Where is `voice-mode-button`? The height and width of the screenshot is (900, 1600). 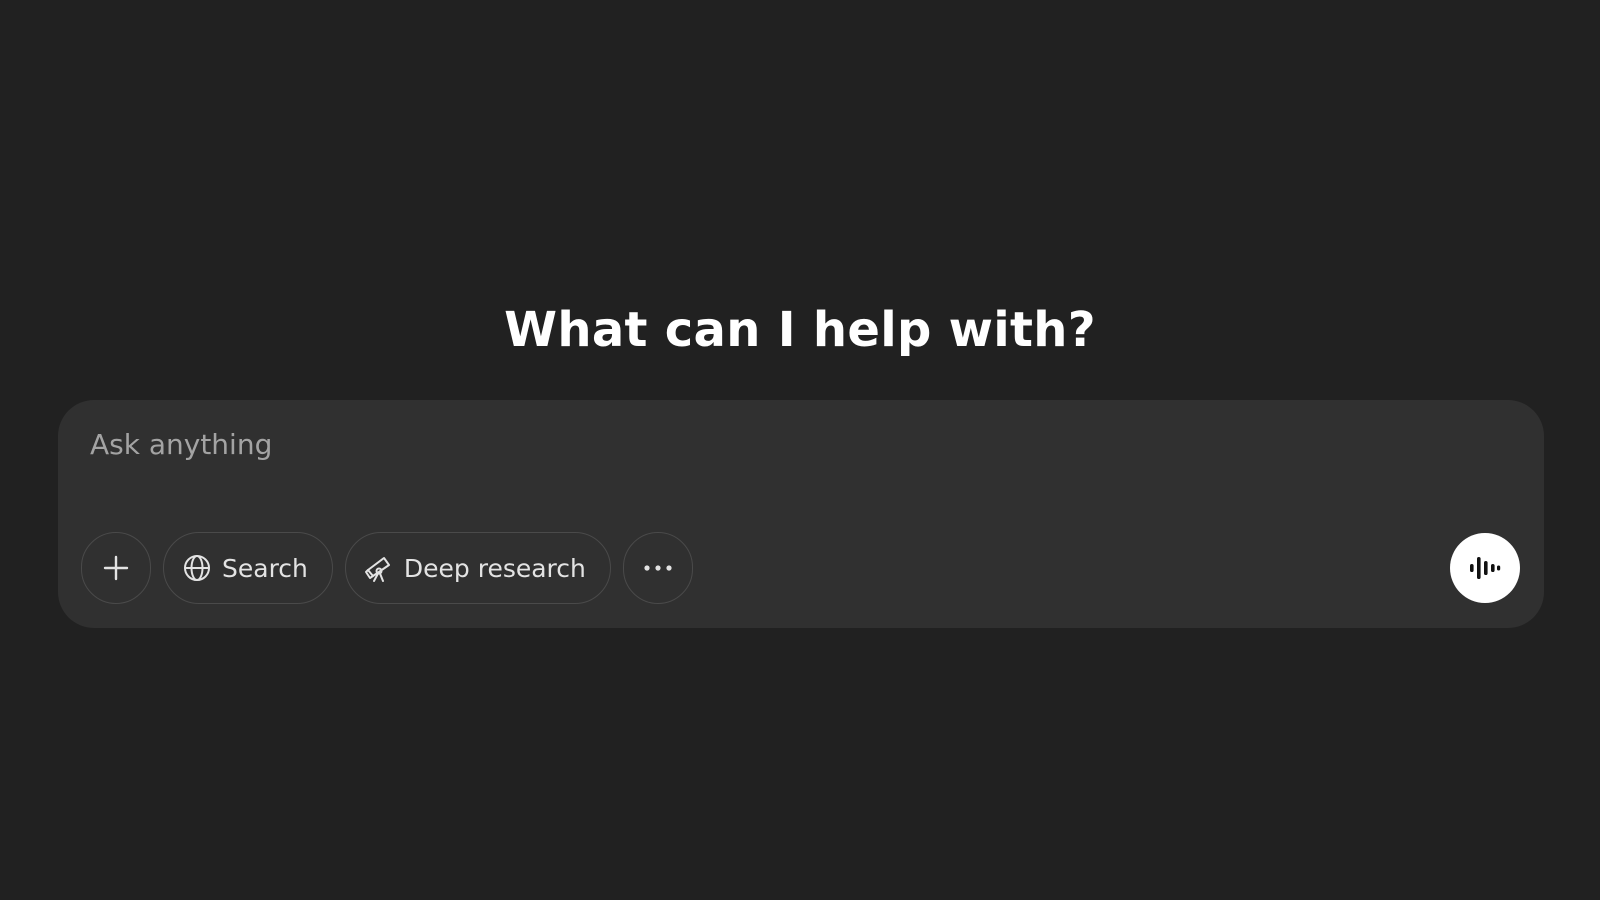
voice-mode-button is located at coordinates (1485, 568).